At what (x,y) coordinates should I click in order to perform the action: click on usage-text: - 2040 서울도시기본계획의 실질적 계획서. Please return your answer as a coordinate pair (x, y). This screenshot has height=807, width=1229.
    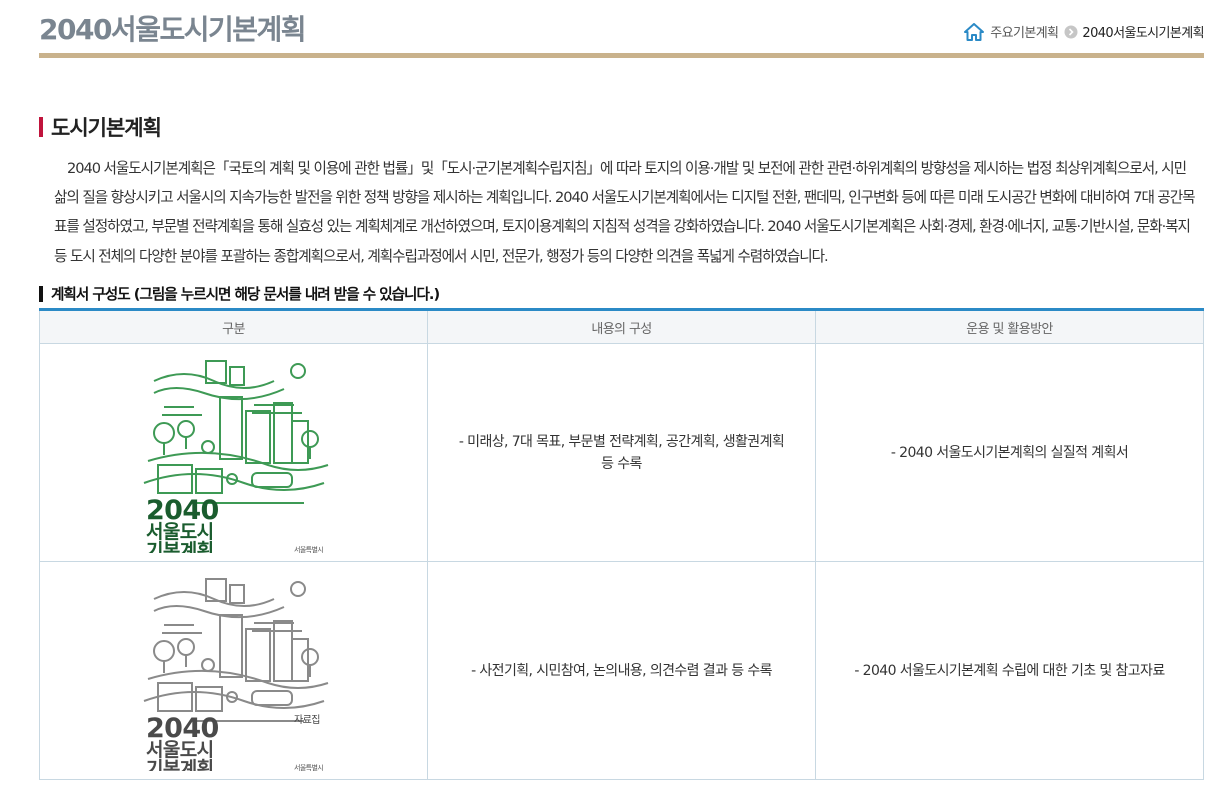
    Looking at the image, I should click on (1009, 452).